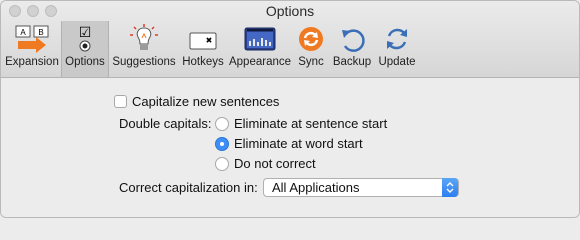  I want to click on radio-label-eliminate-sentence-start: Eliminate at sentence start, so click(310, 123).